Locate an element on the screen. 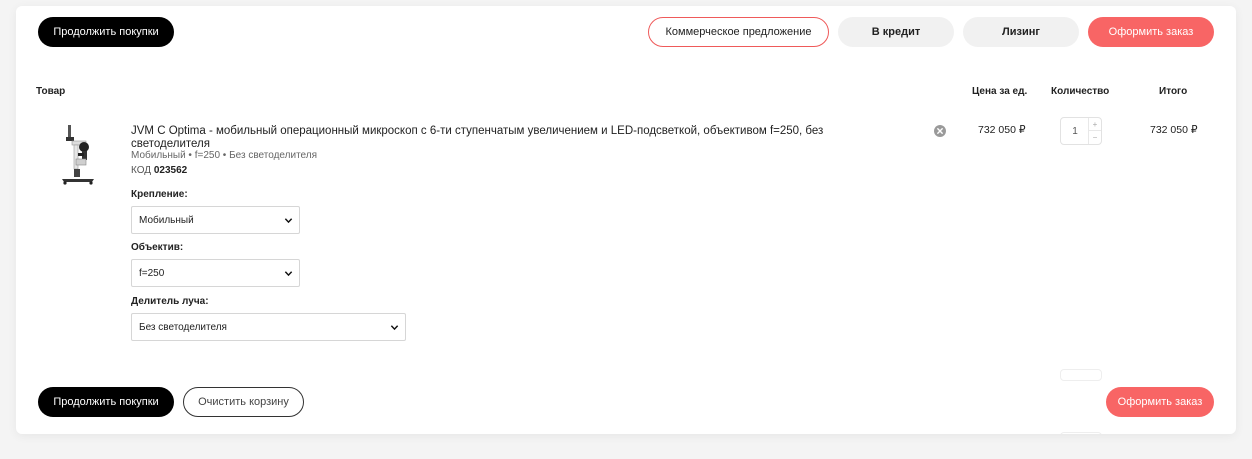 This screenshot has height=459, width=1252. unit-price: 732 050 ₽ is located at coordinates (1002, 130).